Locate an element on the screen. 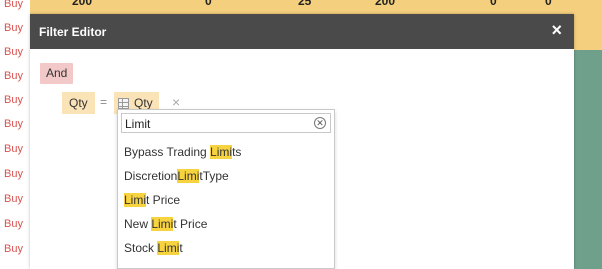 This screenshot has width=602, height=269. background-top-values: 200 0 25 200 0 0 is located at coordinates (301, 4).